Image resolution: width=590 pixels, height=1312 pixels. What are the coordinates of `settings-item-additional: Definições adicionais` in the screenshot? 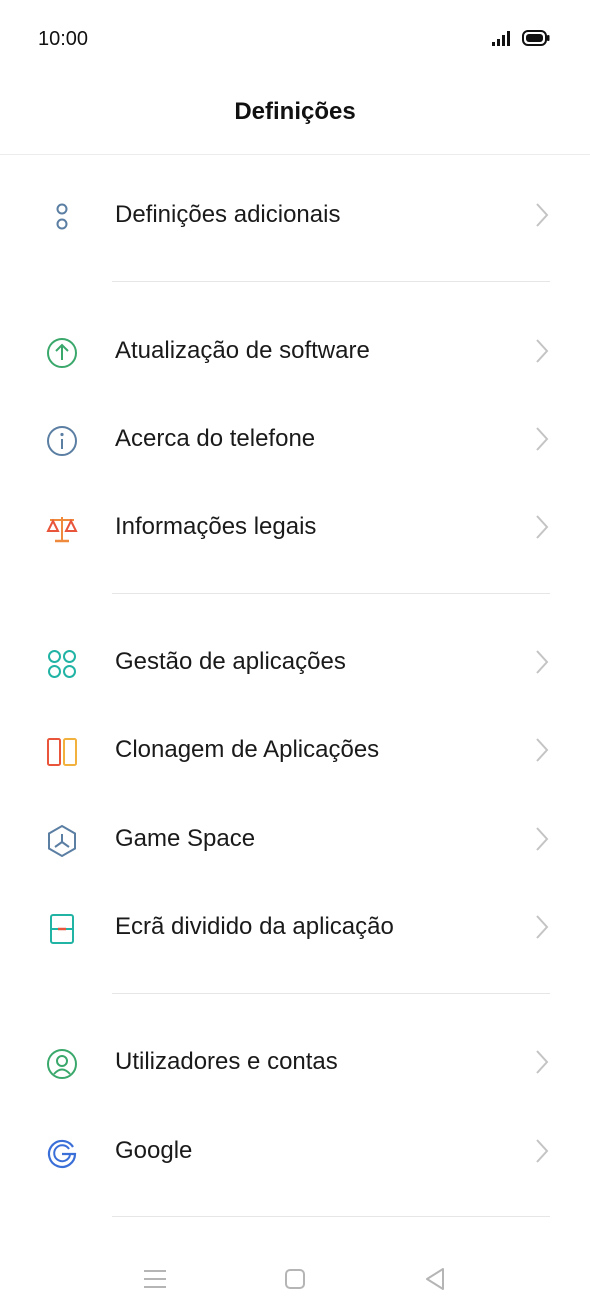 It's located at (295, 215).